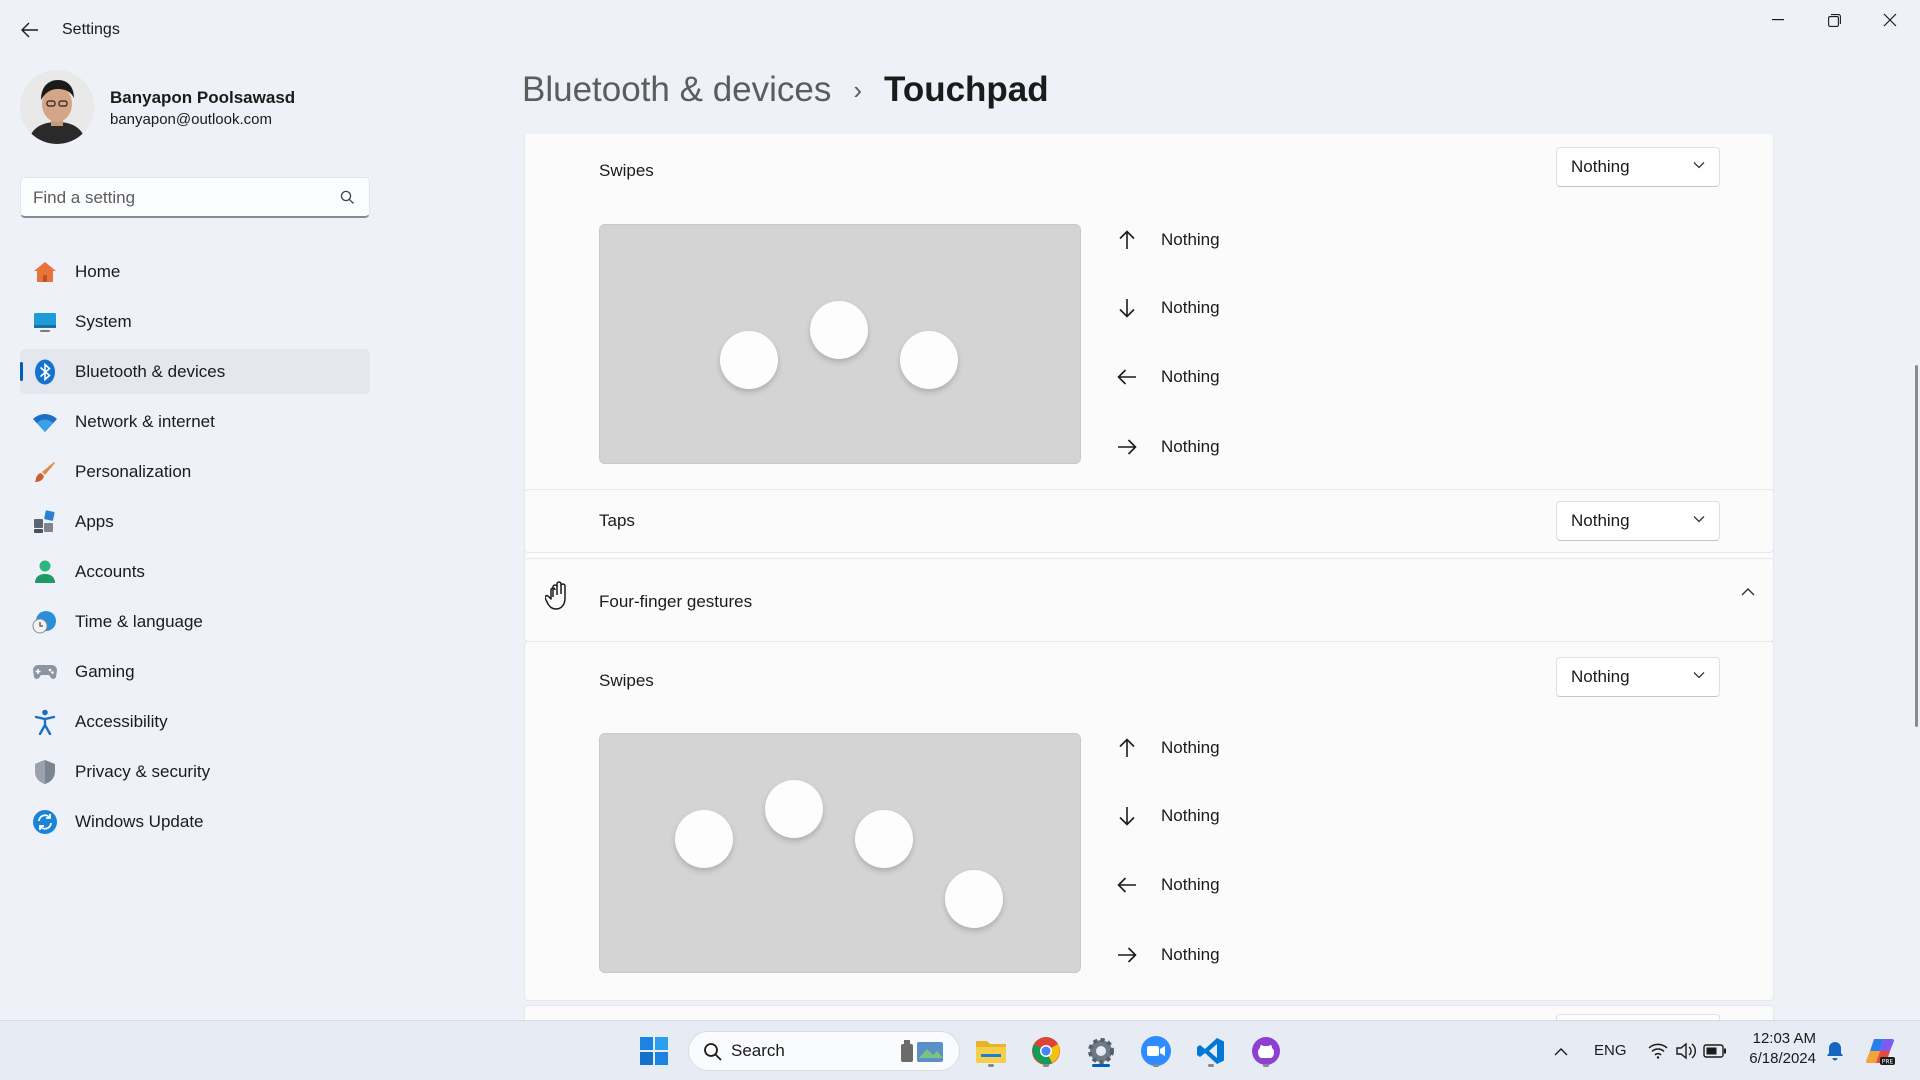 This screenshot has width=1920, height=1080. What do you see at coordinates (840, 344) in the screenshot?
I see `three-finger-gesture-illustration` at bounding box center [840, 344].